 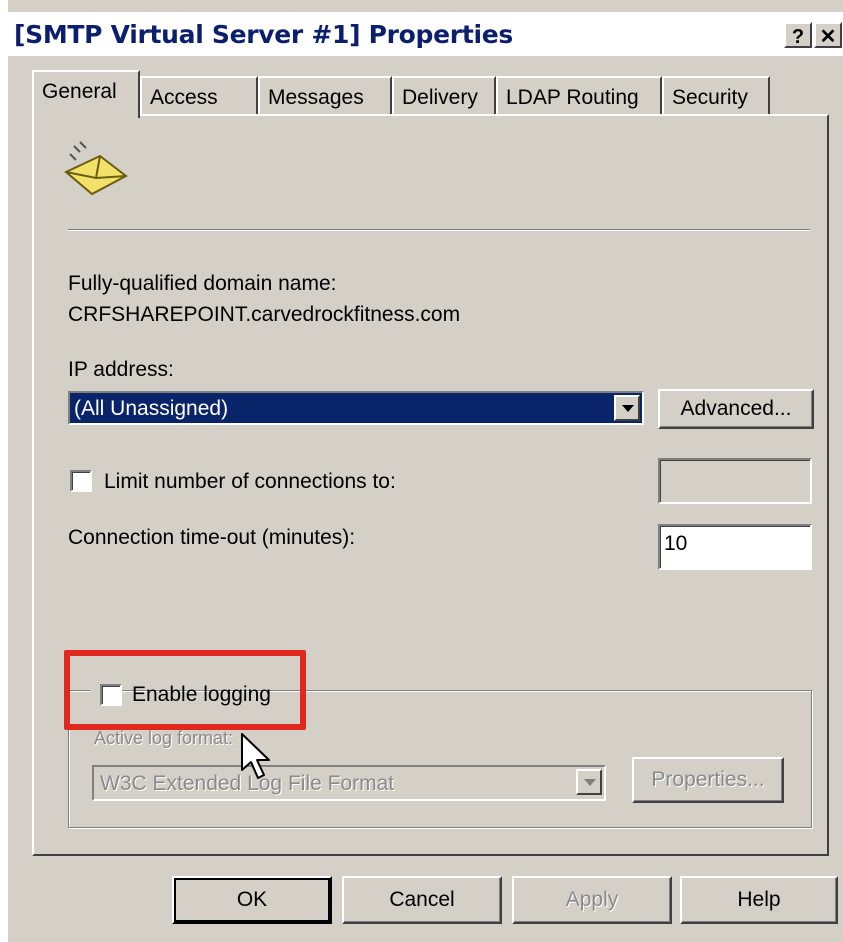 What do you see at coordinates (252, 900) in the screenshot?
I see `ok-button: OK` at bounding box center [252, 900].